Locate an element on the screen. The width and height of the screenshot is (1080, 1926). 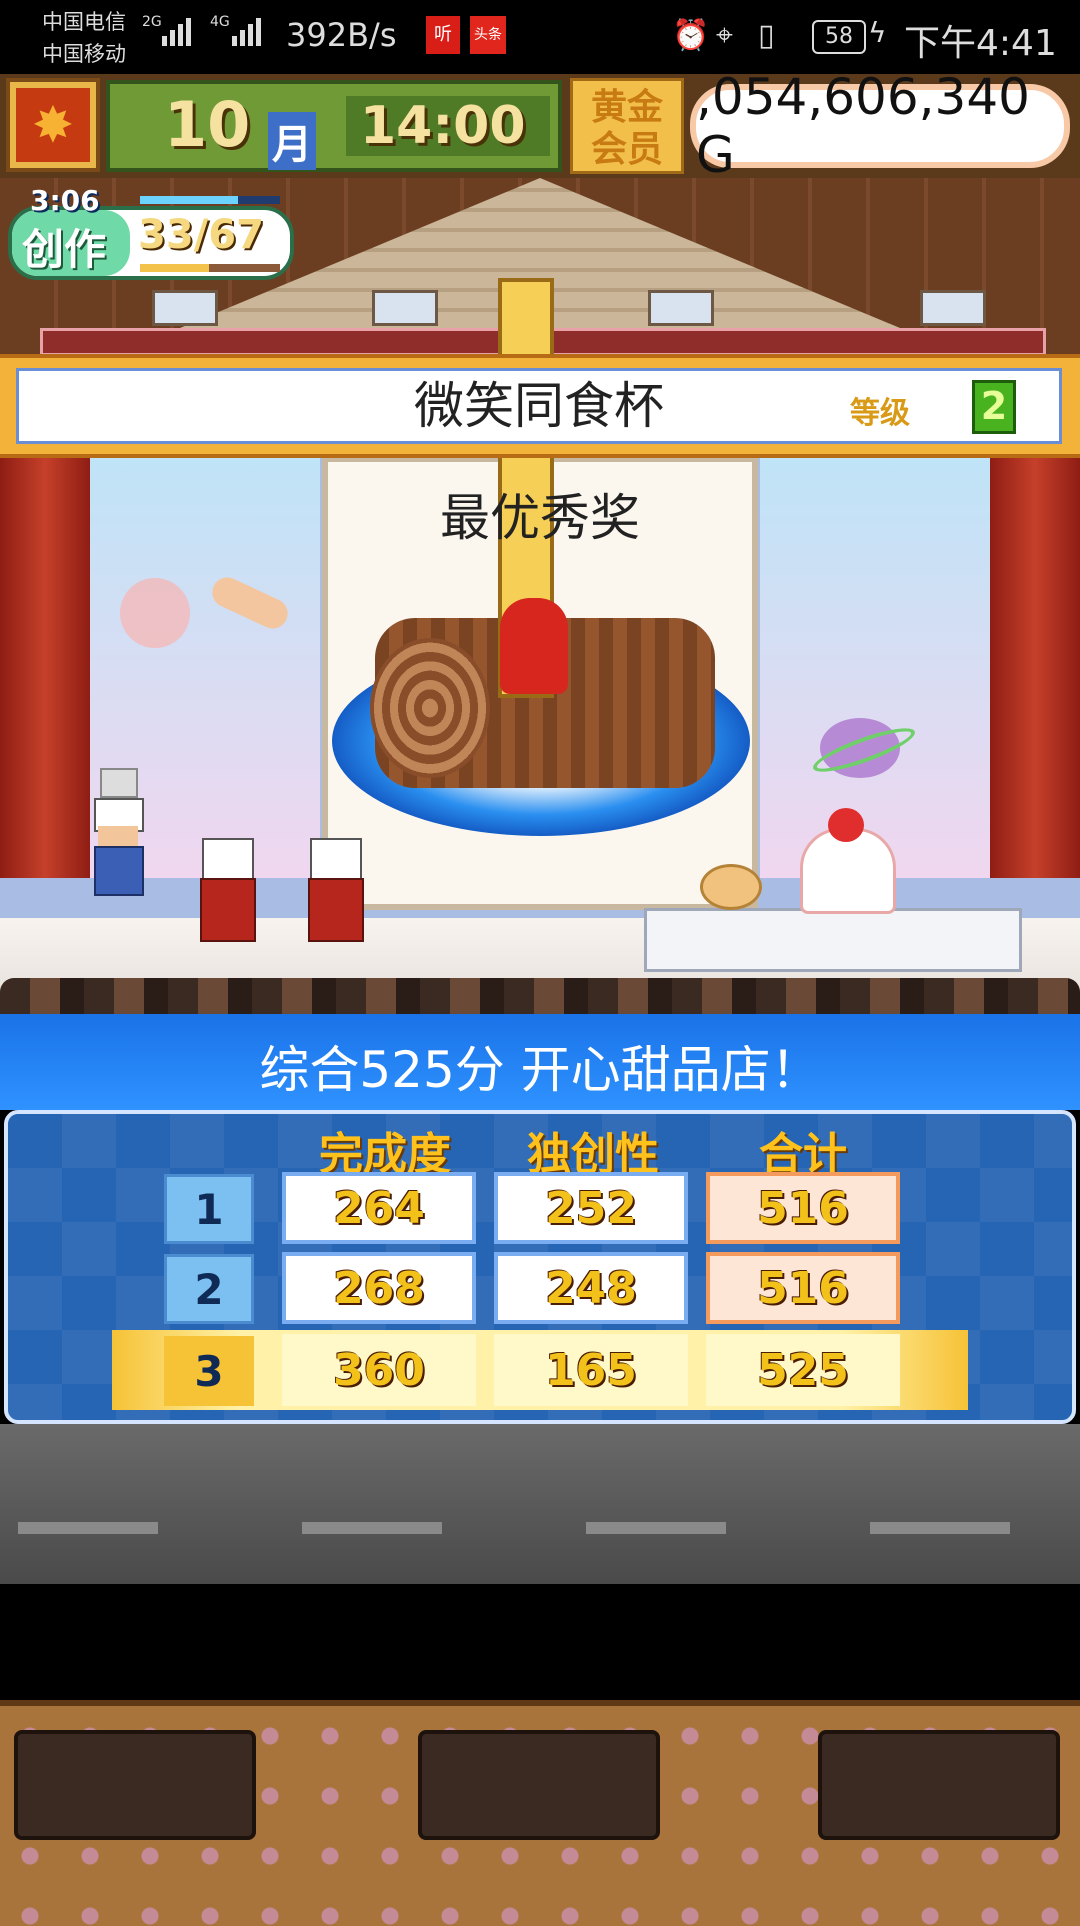
network-1-label: 2G is located at coordinates (152, 22).